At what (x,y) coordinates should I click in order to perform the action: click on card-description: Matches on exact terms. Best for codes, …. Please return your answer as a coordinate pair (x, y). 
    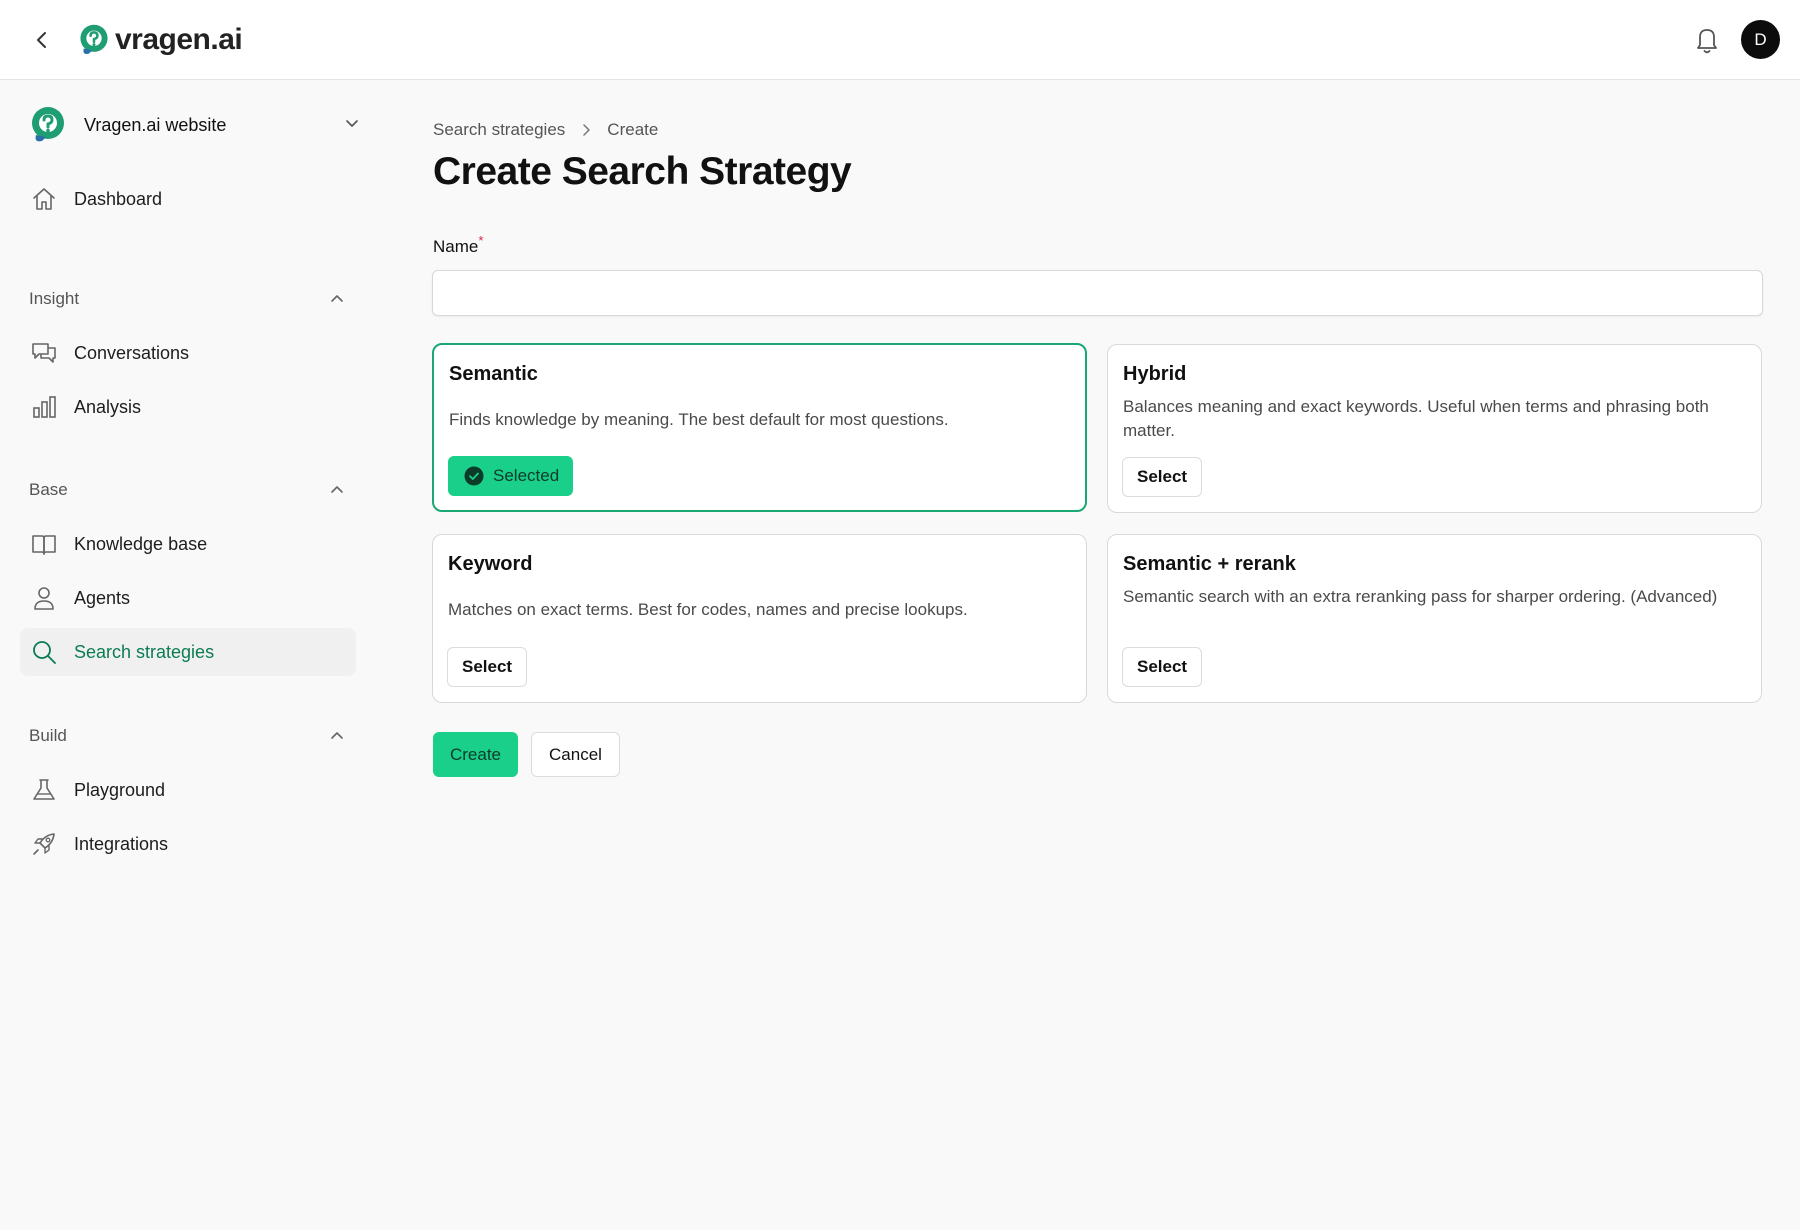
    Looking at the image, I should click on (708, 609).